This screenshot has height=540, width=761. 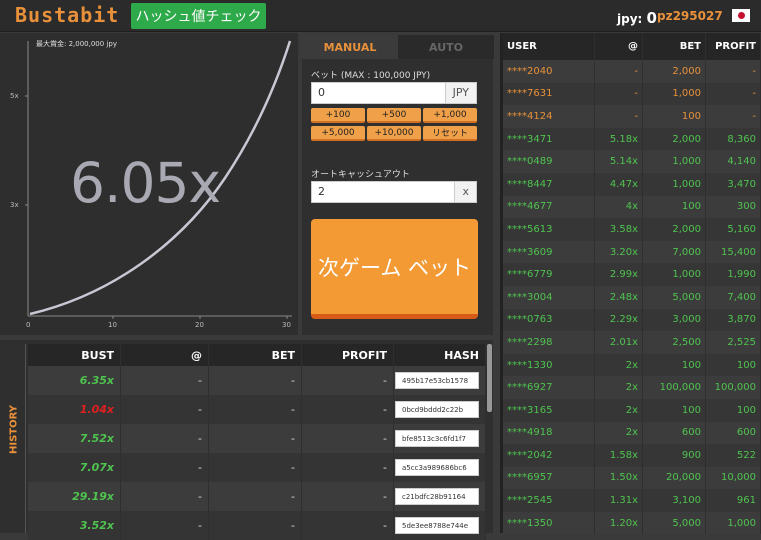 What do you see at coordinates (383, 192) in the screenshot?
I see `auto-cashout-value: 2` at bounding box center [383, 192].